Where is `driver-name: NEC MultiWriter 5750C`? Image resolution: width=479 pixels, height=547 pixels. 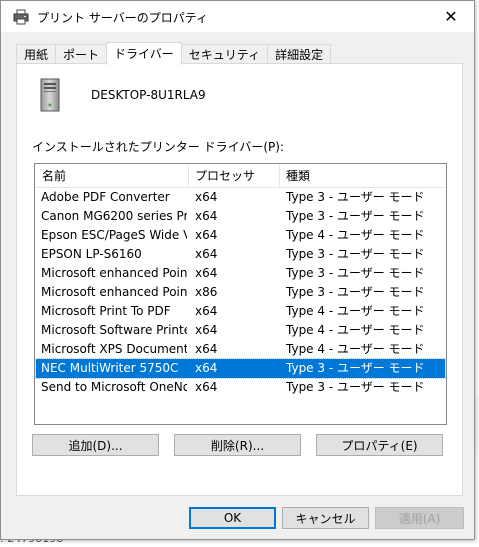 driver-name: NEC MultiWriter 5750C is located at coordinates (110, 368).